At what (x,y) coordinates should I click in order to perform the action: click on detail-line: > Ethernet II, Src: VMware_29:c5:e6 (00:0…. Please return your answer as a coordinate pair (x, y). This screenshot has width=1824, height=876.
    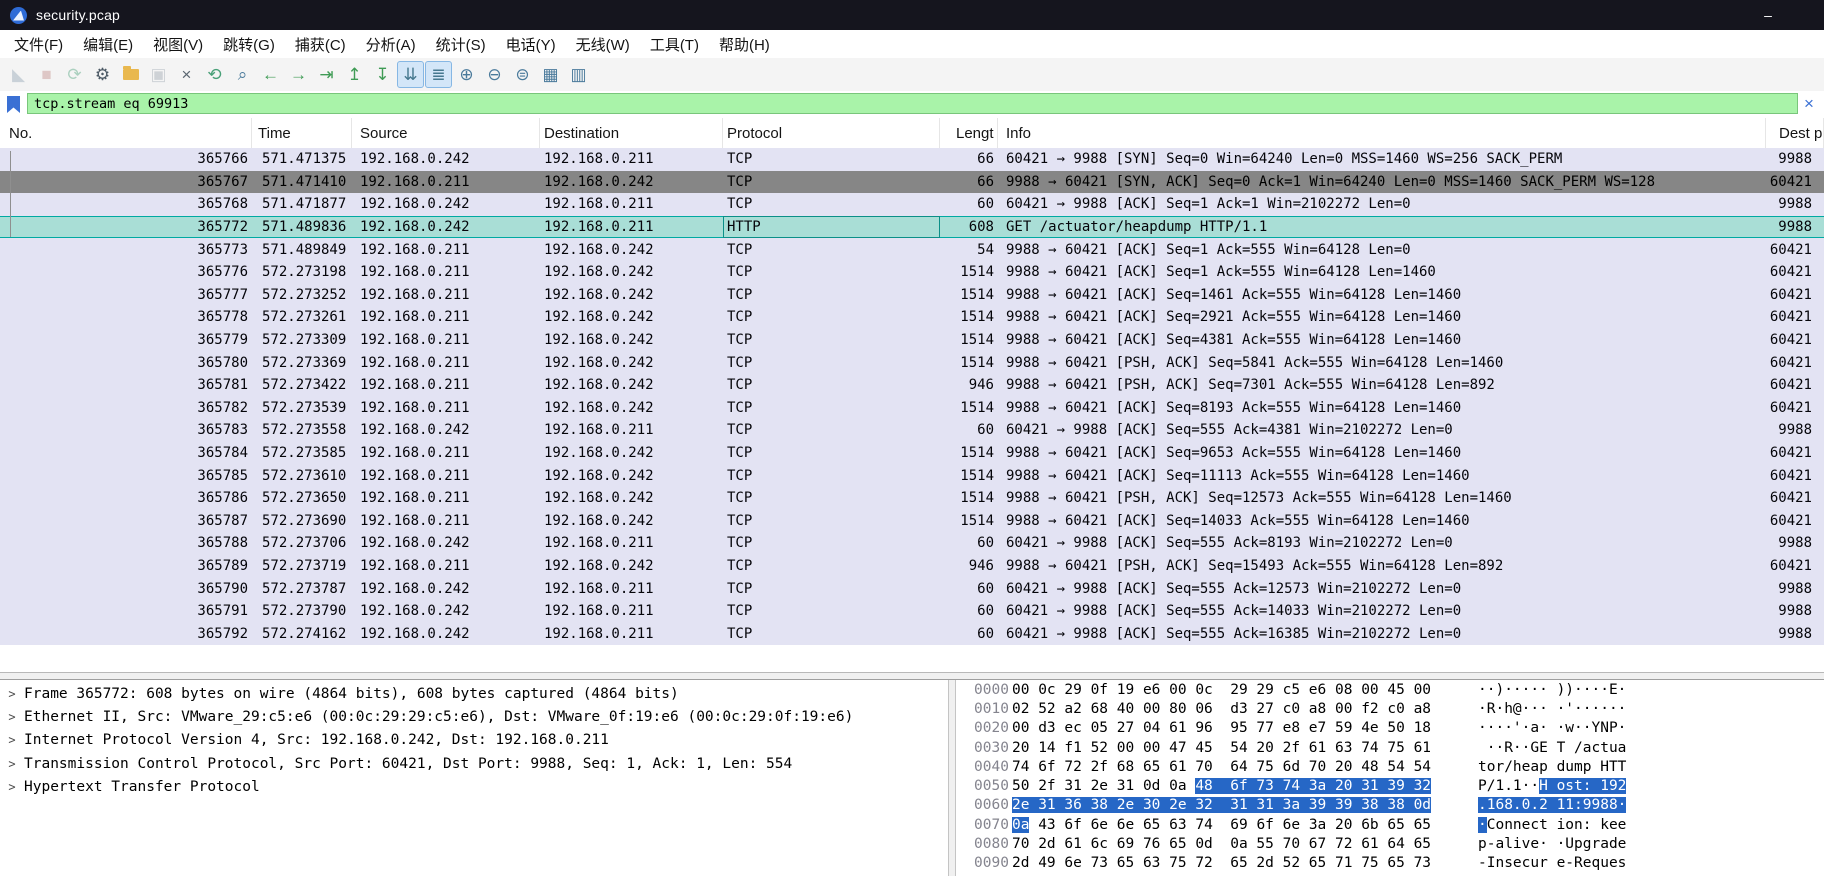
    Looking at the image, I should click on (474, 716).